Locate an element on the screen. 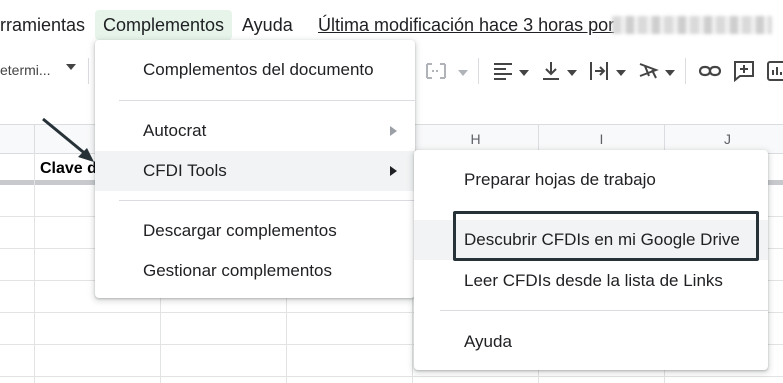 The image size is (783, 383). menu-item-label: Autocrat is located at coordinates (175, 130).